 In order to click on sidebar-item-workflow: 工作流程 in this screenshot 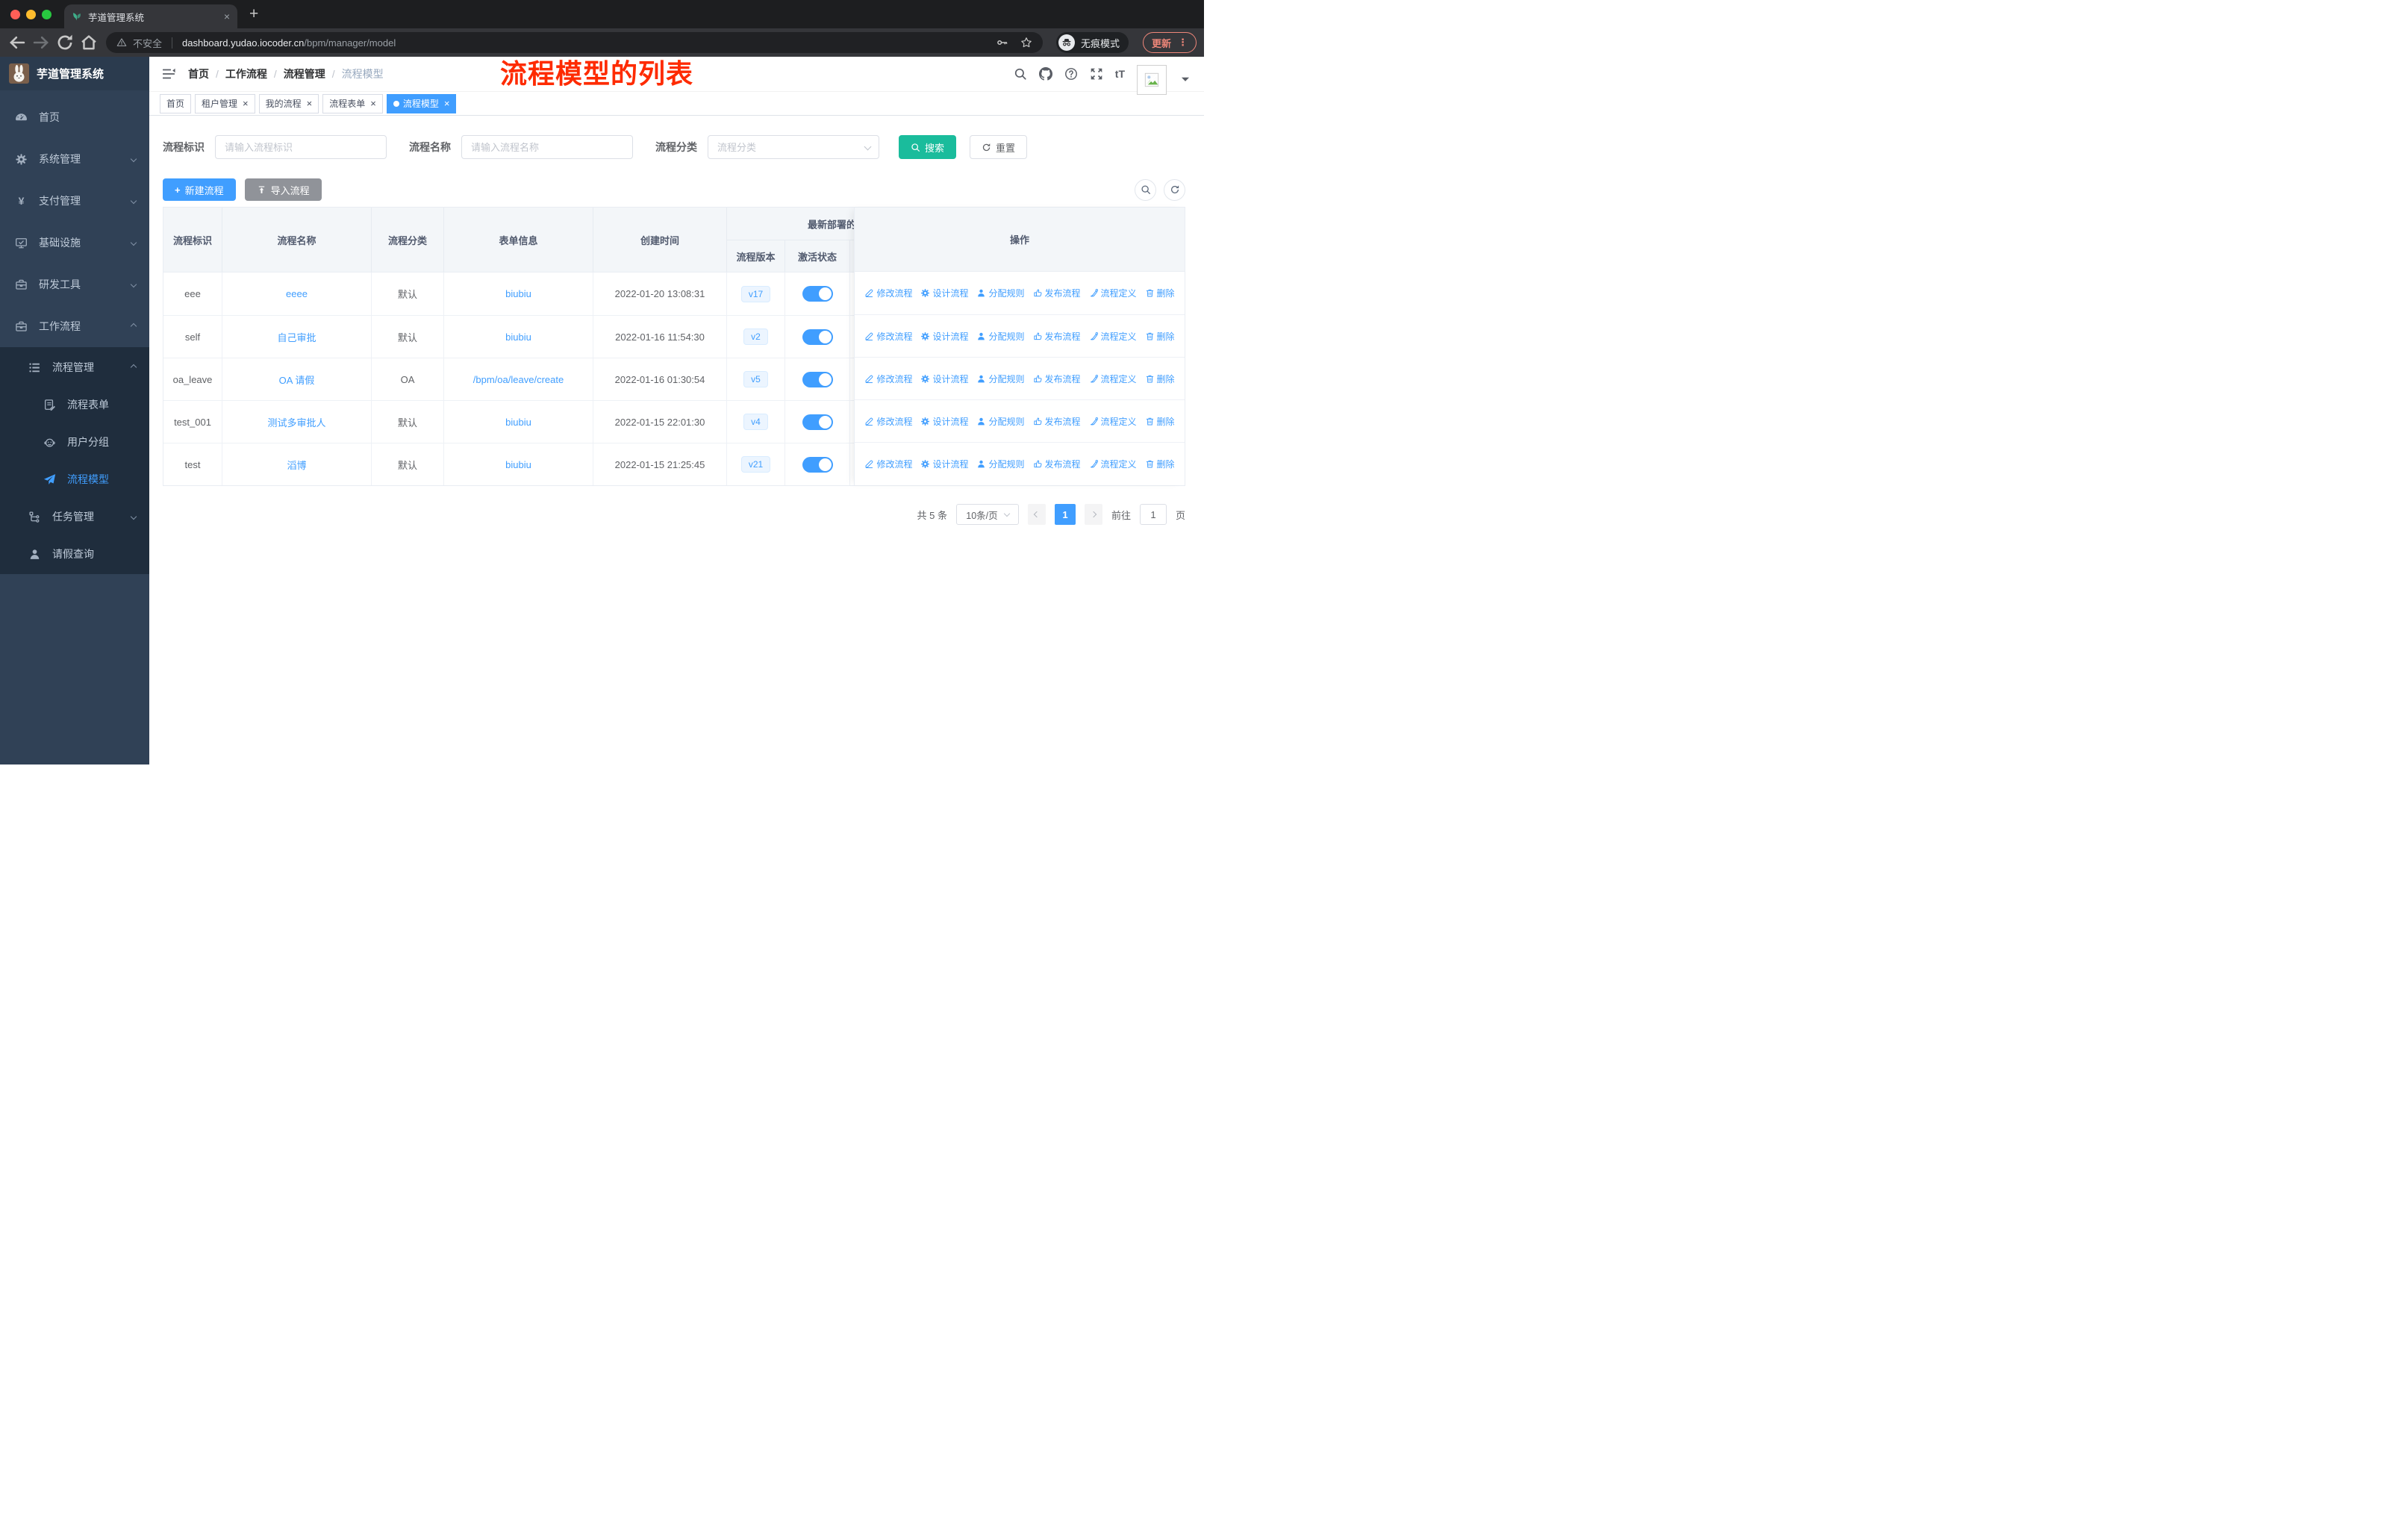, I will do `click(74, 326)`.